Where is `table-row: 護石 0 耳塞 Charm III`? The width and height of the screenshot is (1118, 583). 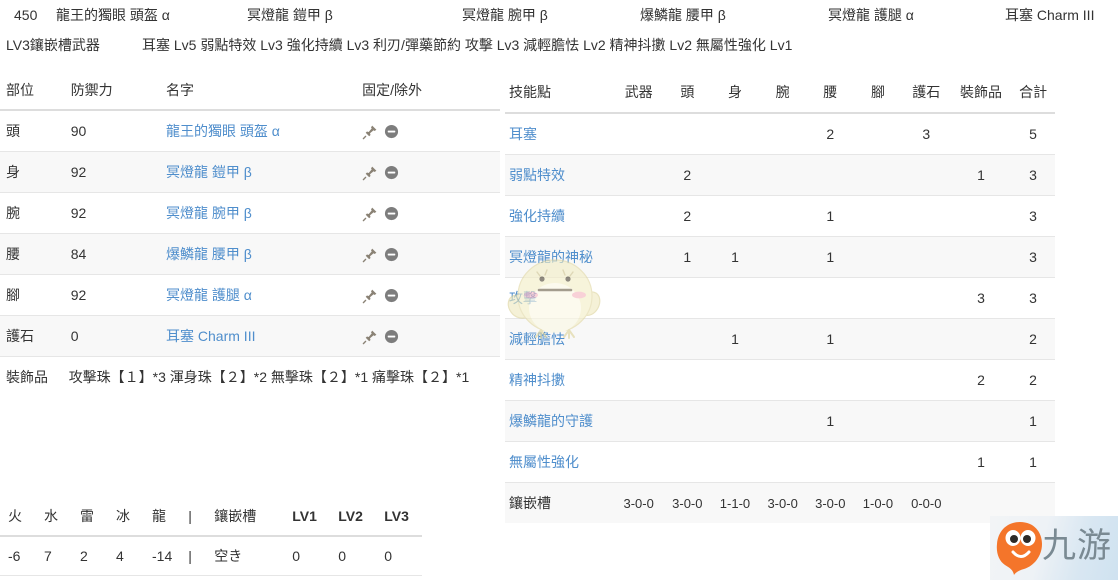 table-row: 護石 0 耳塞 Charm III is located at coordinates (250, 336).